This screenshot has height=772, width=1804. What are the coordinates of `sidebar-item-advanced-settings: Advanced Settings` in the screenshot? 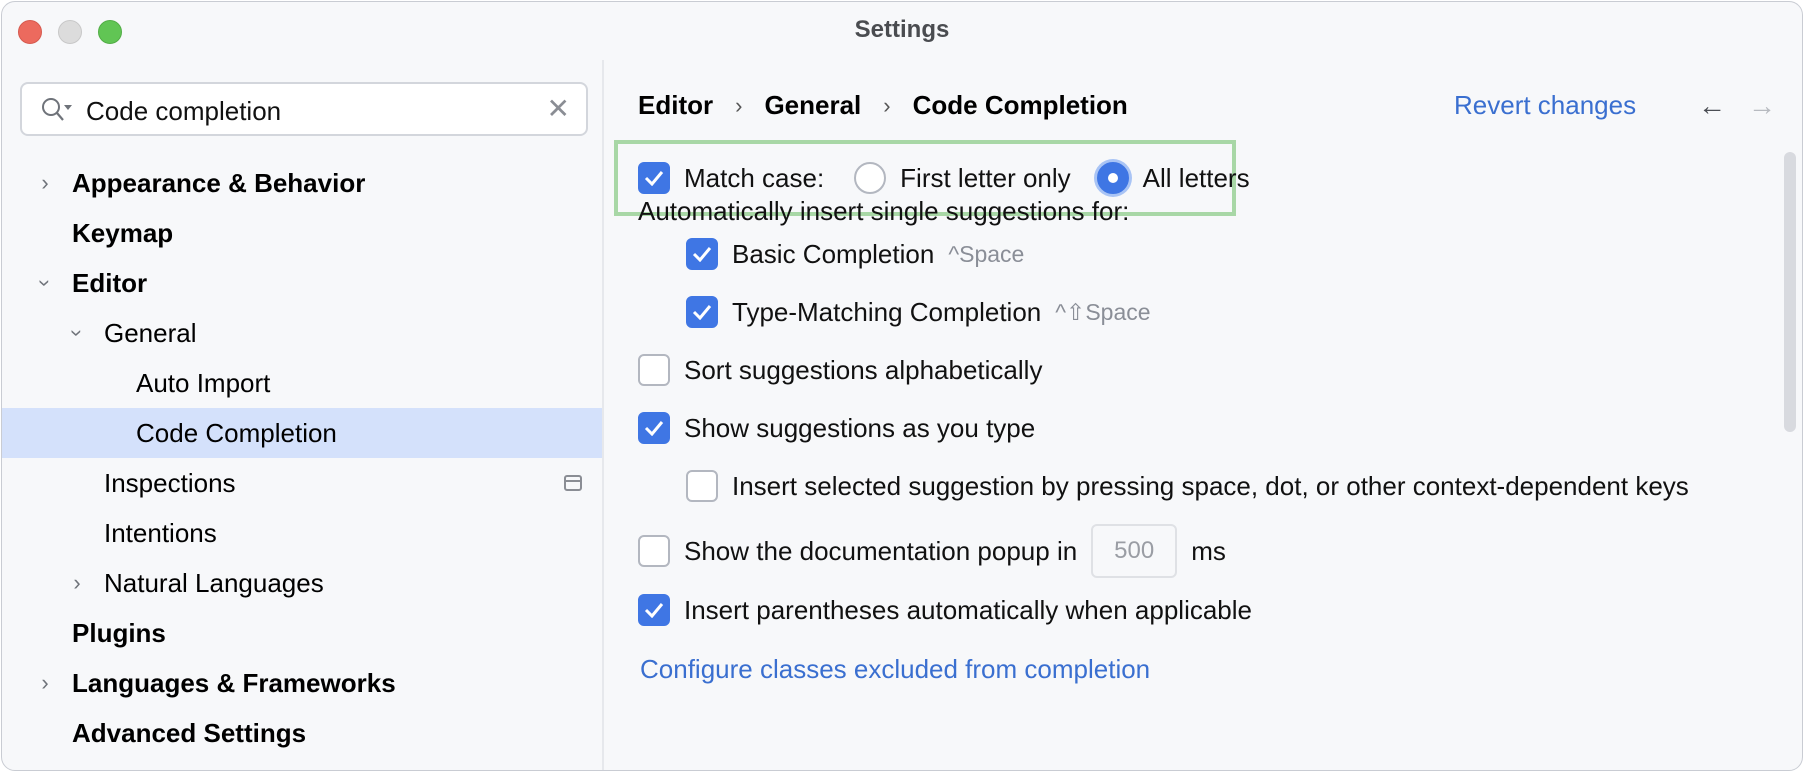 It's located at (302, 733).